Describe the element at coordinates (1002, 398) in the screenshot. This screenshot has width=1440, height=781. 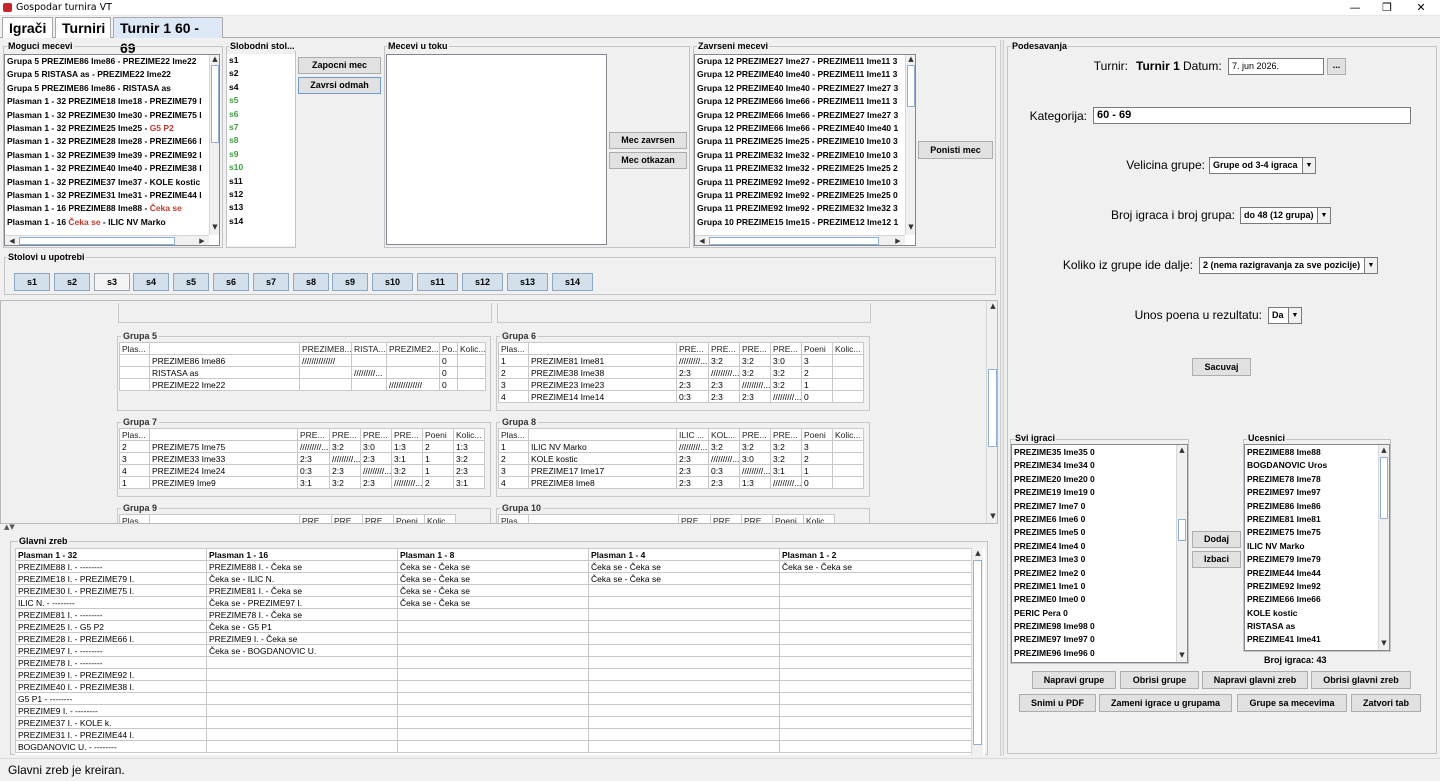
I see `split-divider` at that location.